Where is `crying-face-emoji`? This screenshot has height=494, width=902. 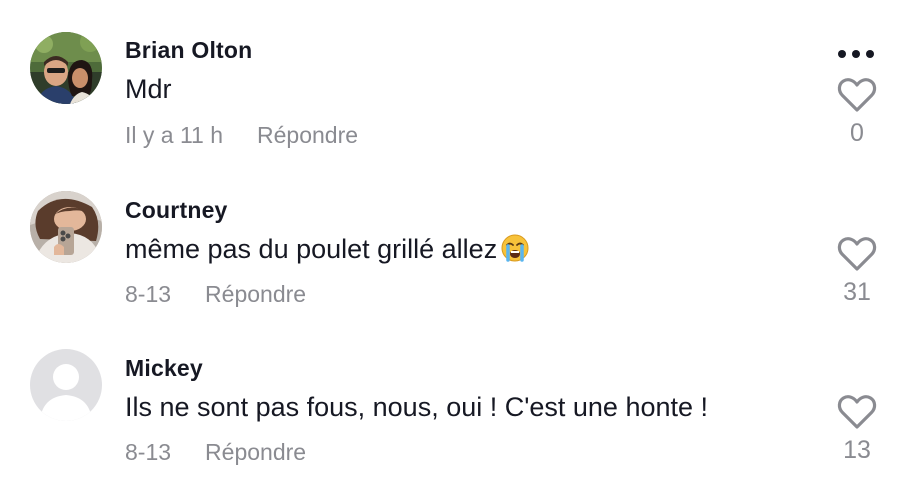
crying-face-emoji is located at coordinates (515, 250).